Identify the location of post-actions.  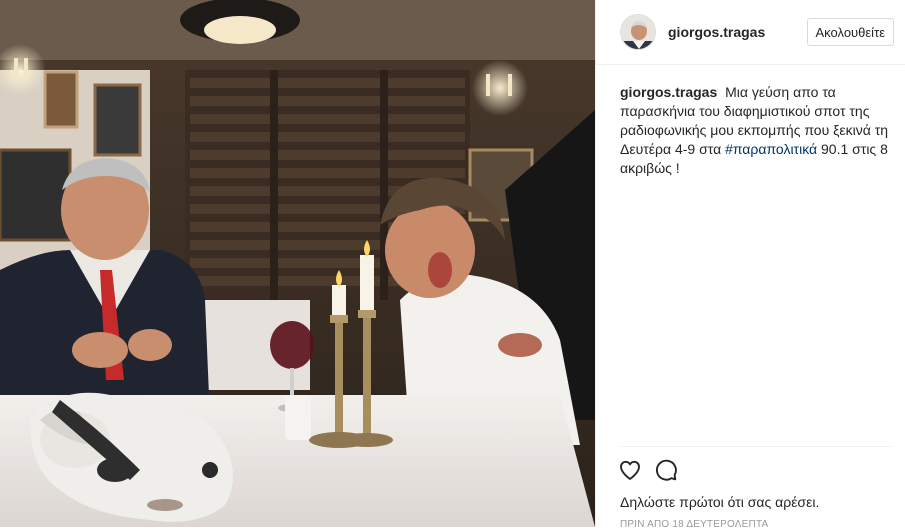
(650, 470).